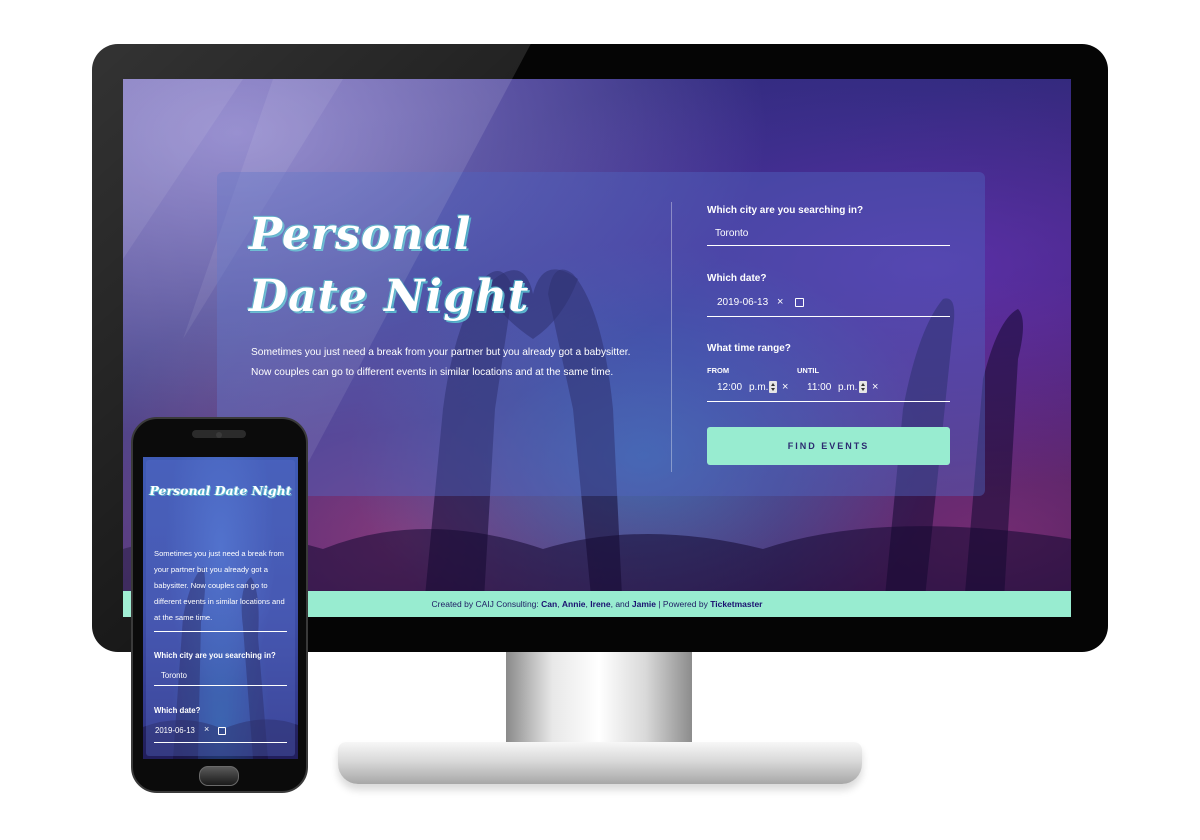 This screenshot has height=840, width=1200. Describe the element at coordinates (799, 302) in the screenshot. I see `calendar-icon` at that location.